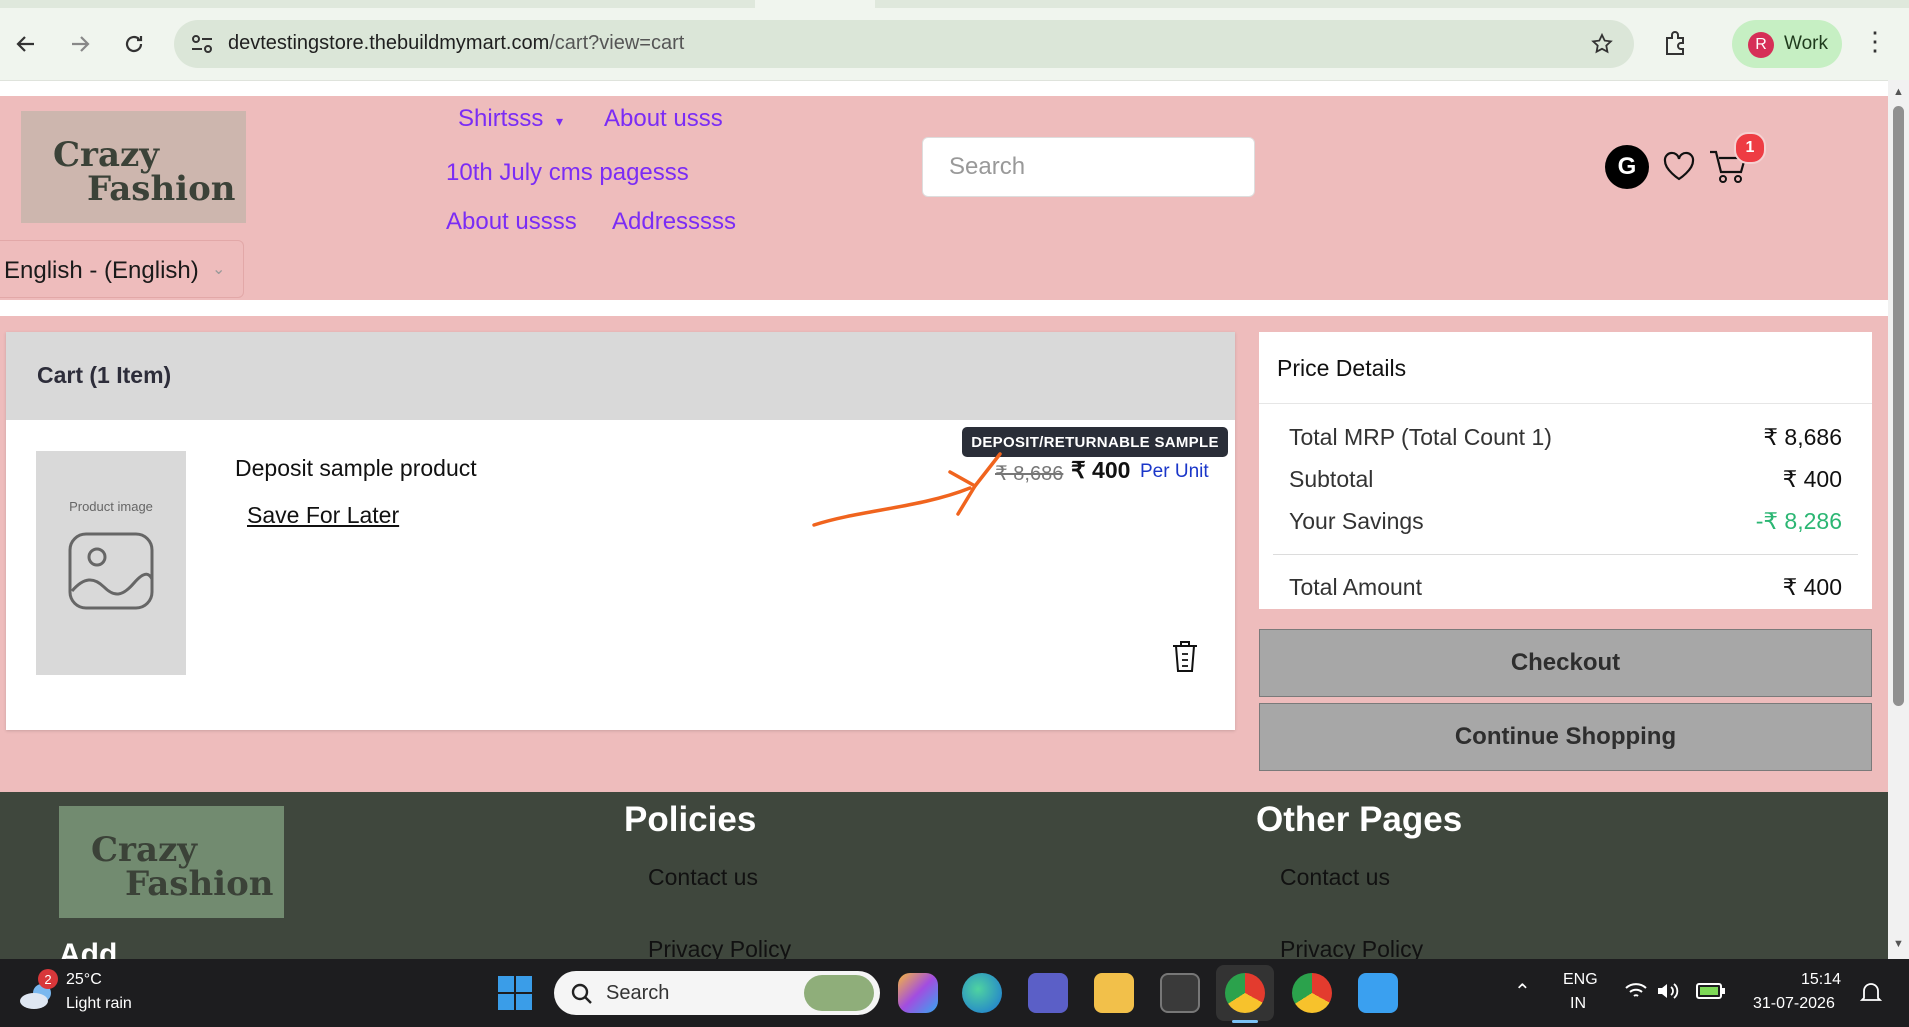 This screenshot has height=1027, width=1909. I want to click on scrollbar-thumb, so click(1898, 406).